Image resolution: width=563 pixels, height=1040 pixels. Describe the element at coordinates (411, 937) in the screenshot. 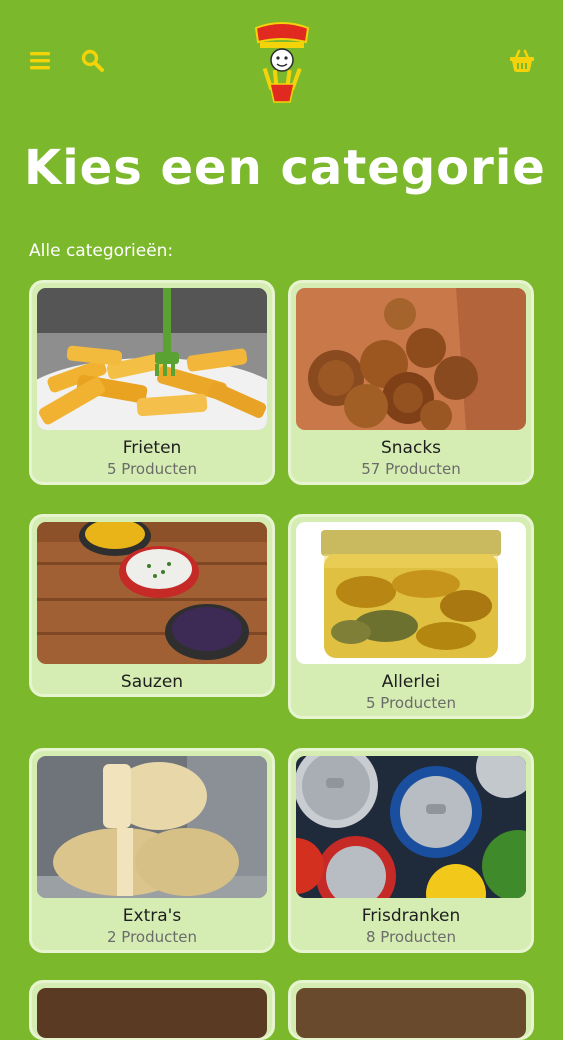

I see `category-count: 8 Producten` at that location.